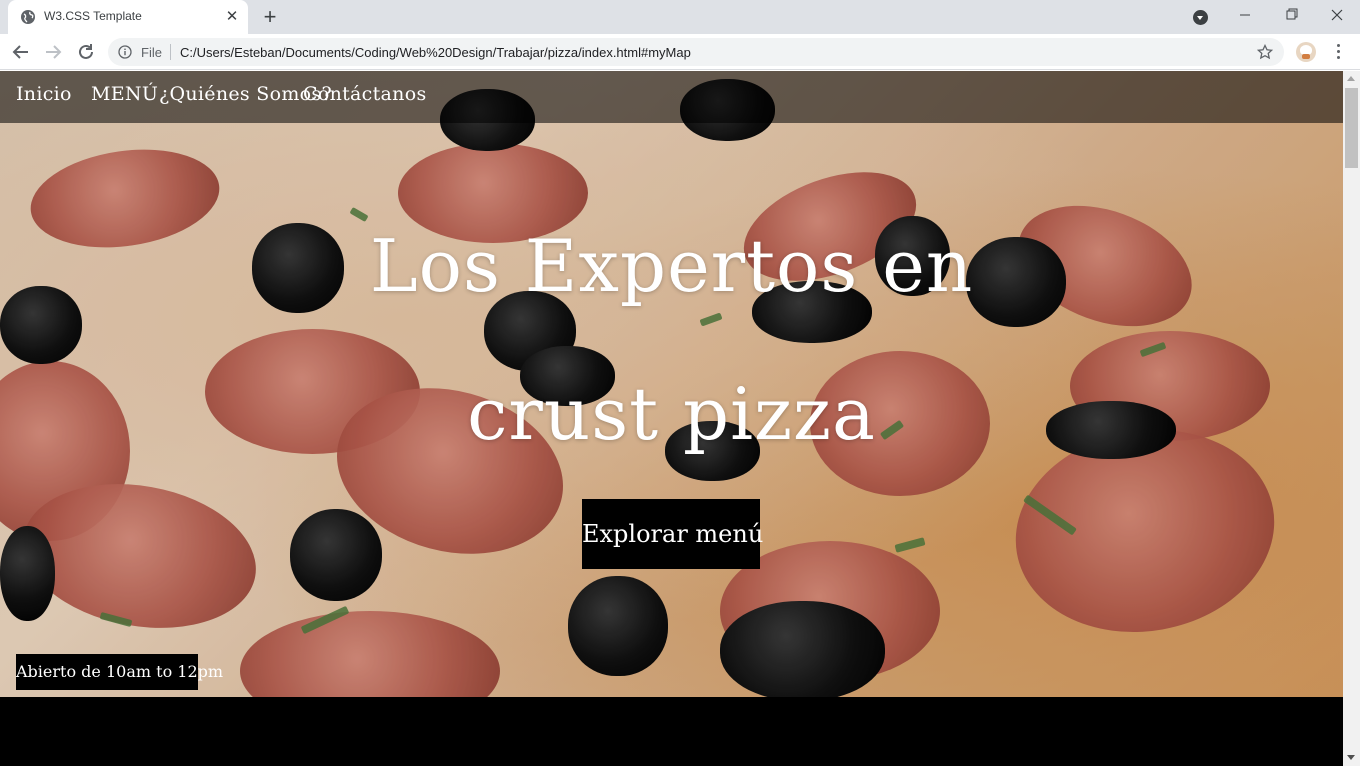  I want to click on avatar, so click(1306, 52).